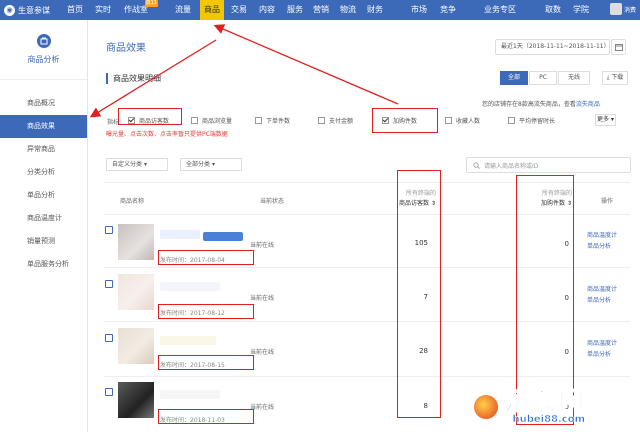  Describe the element at coordinates (544, 402) in the screenshot. I see `watermark-title: 楚汉网` at that location.